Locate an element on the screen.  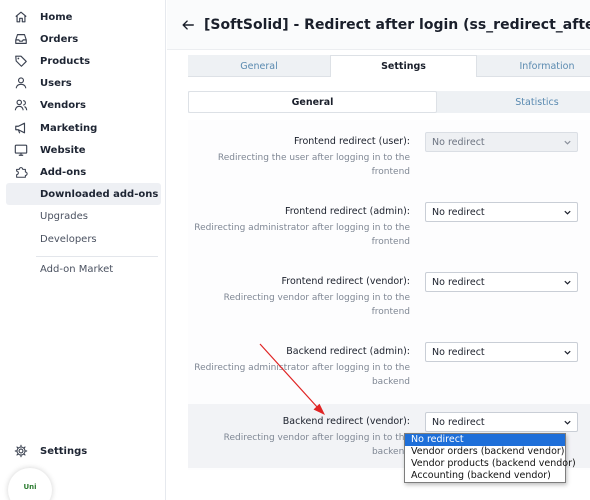
sidebar-item-settings: Settings is located at coordinates (83, 451).